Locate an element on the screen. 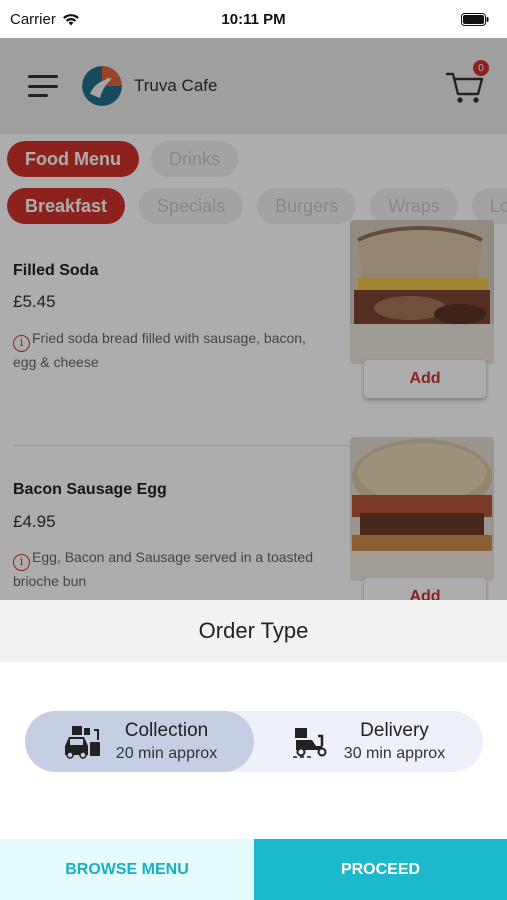  delivery-time: 30 min approx is located at coordinates (394, 753).